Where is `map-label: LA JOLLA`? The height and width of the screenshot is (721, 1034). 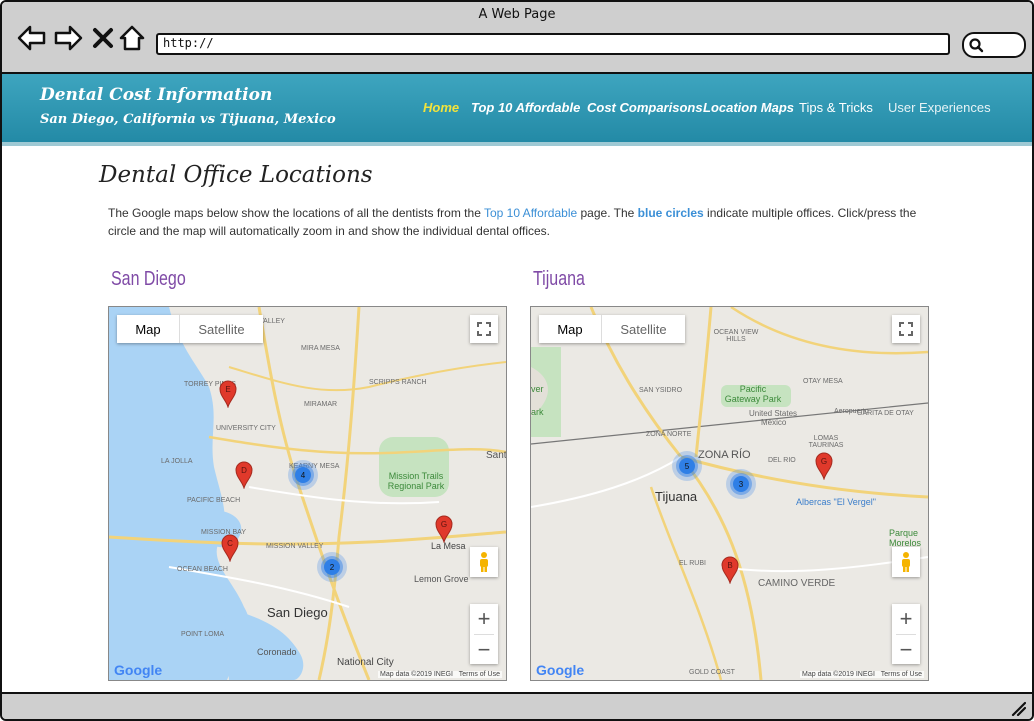 map-label: LA JOLLA is located at coordinates (177, 461).